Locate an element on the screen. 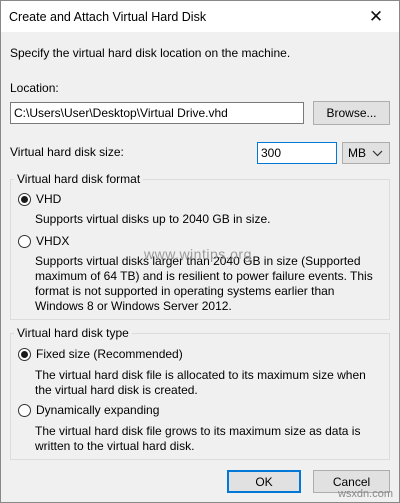 This screenshot has width=400, height=503. size-label: Virtual hard disk size: is located at coordinates (67, 152).